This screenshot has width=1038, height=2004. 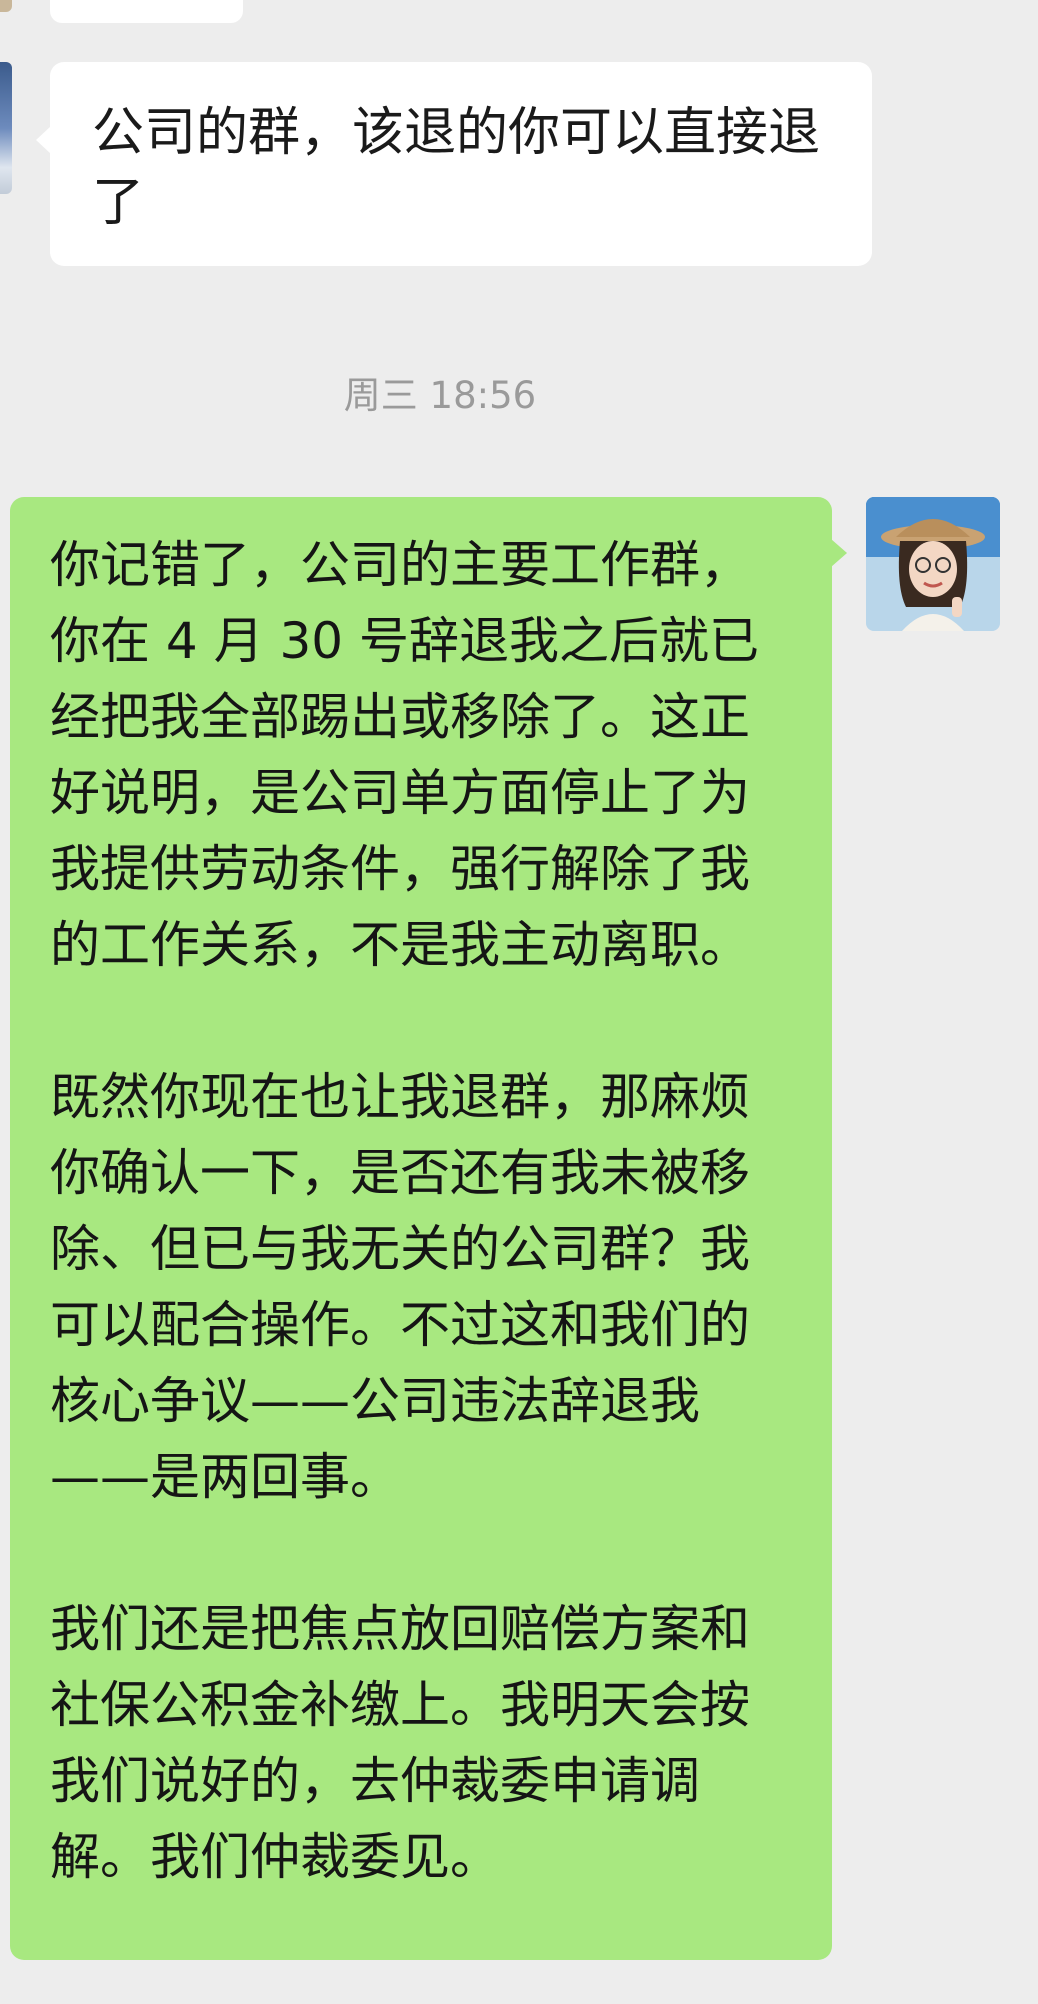 I want to click on user-avatar-photo-icon, so click(x=933, y=564).